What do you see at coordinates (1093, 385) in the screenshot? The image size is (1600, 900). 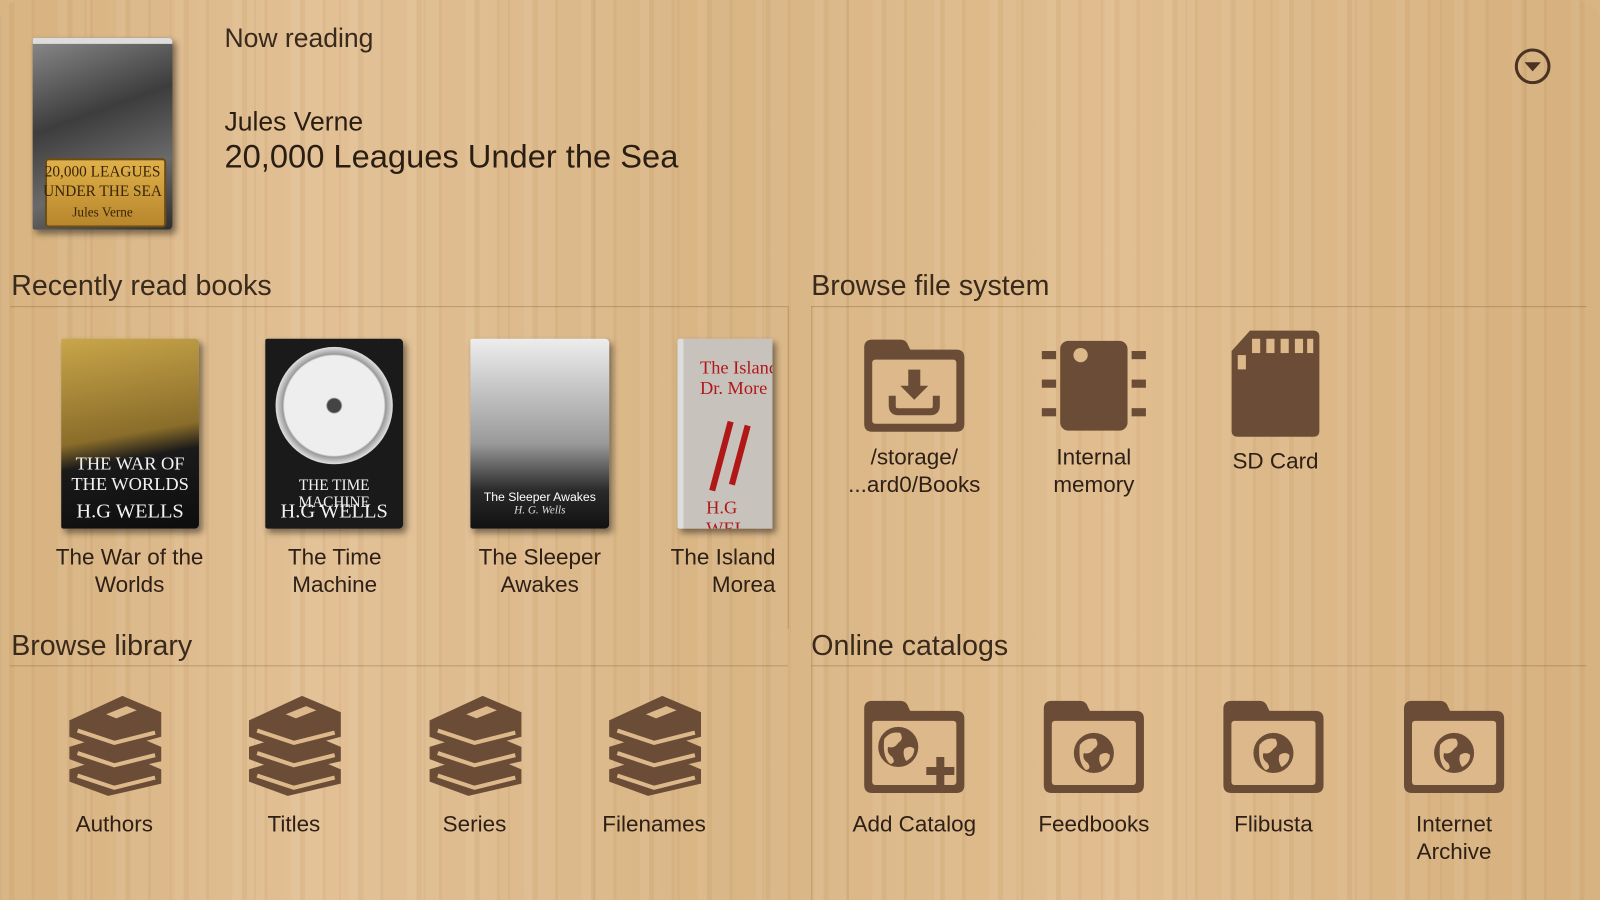 I see `memory-chip-icon` at bounding box center [1093, 385].